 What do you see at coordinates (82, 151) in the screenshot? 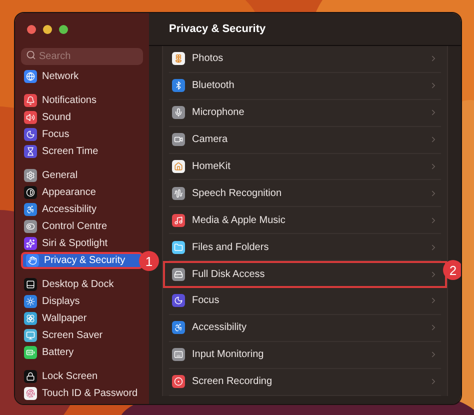
I see `sidebar-item: Screen Time` at bounding box center [82, 151].